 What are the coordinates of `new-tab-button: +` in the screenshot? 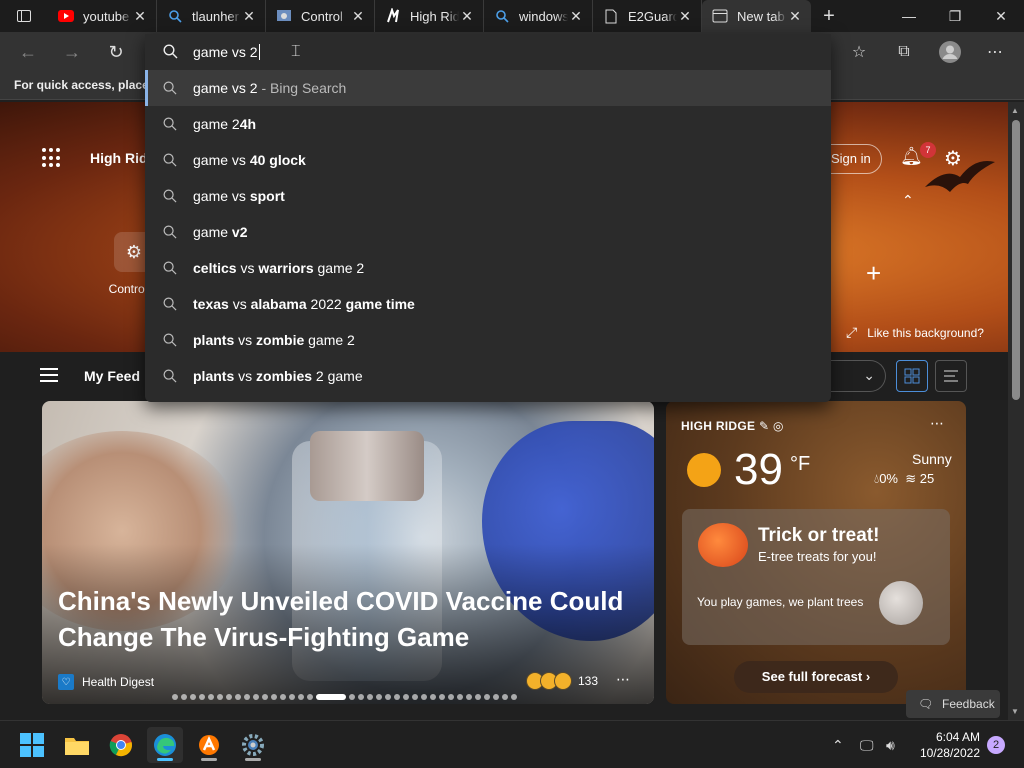 It's located at (829, 16).